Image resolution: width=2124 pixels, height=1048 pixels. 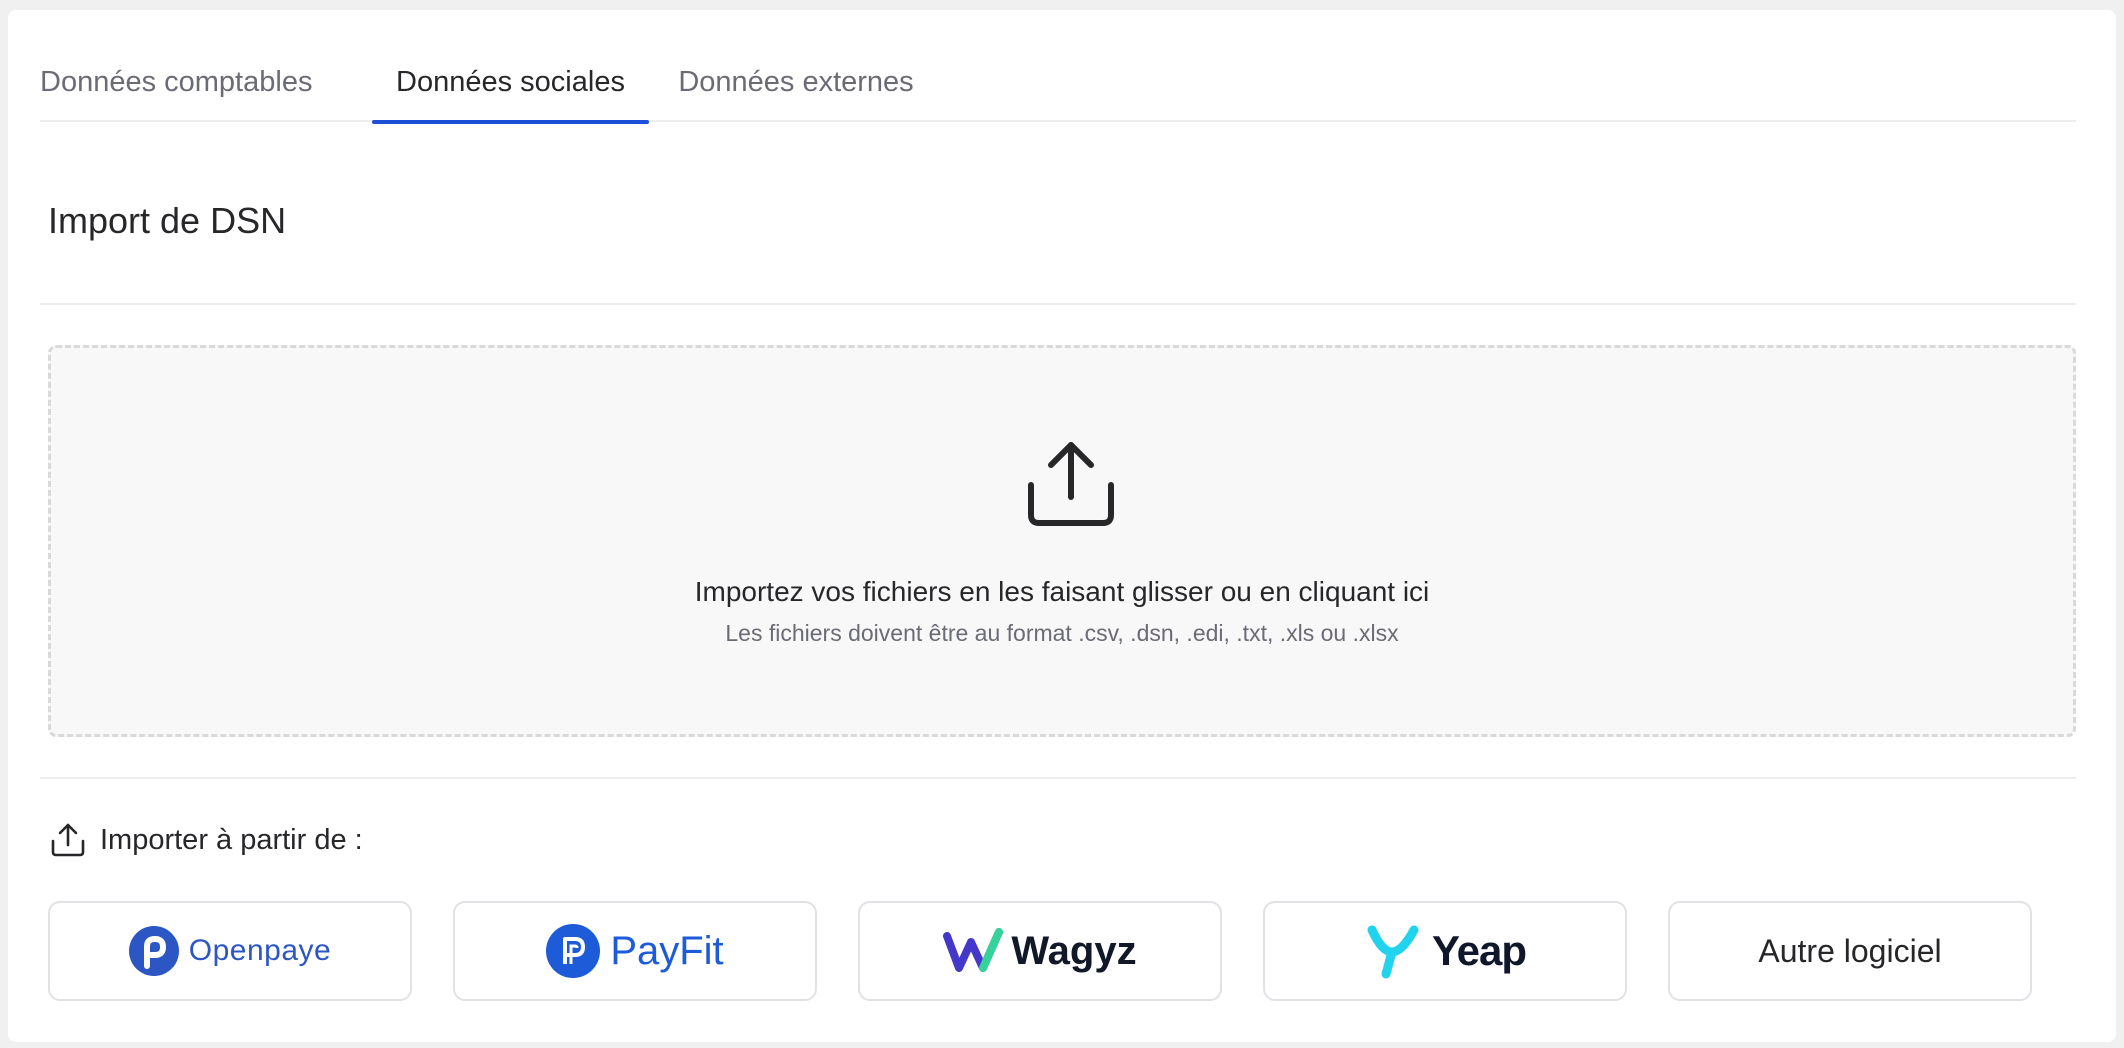 What do you see at coordinates (573, 951) in the screenshot?
I see `payfit-icon` at bounding box center [573, 951].